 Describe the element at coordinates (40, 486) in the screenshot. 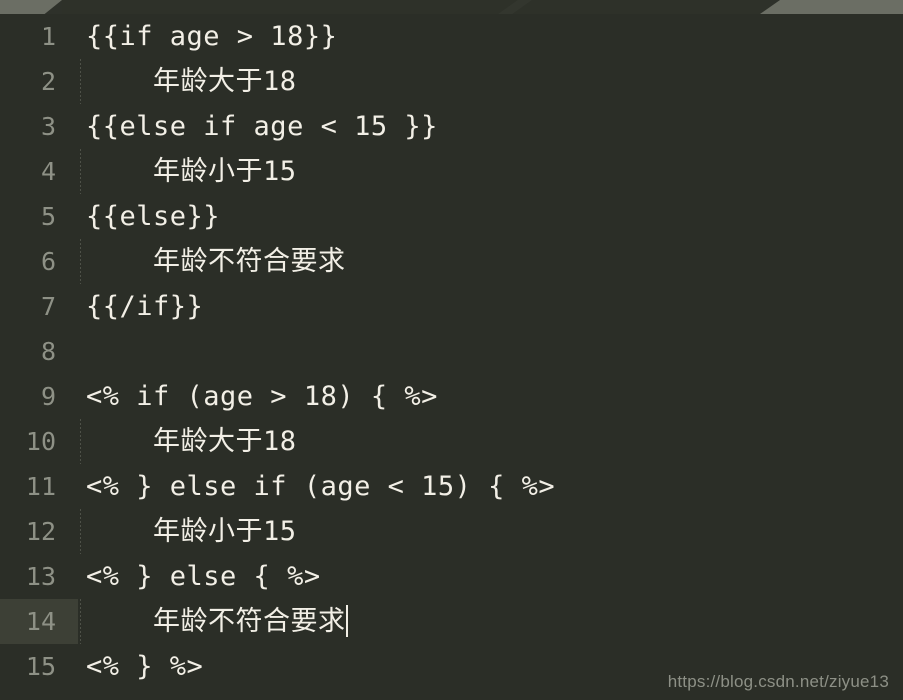

I see `line-number: 11` at that location.